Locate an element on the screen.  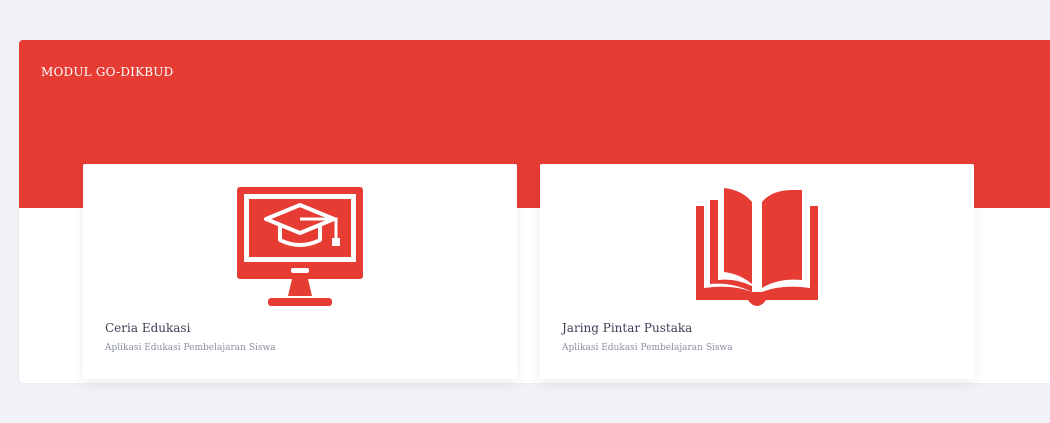
card-title: Jaring Pintar Pustaka is located at coordinates (627, 328).